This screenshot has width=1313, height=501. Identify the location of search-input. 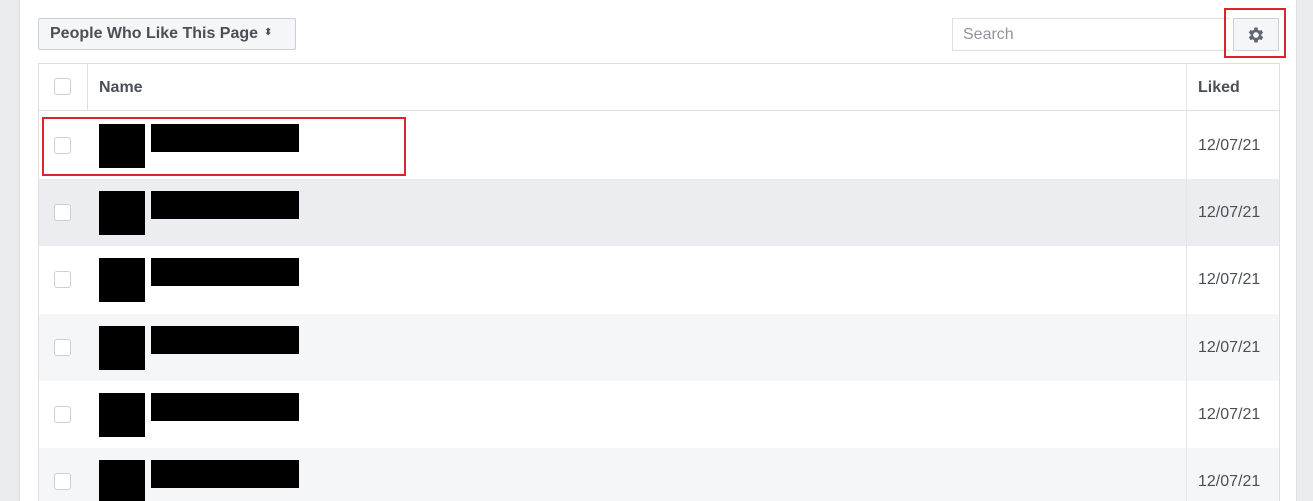
(1090, 34).